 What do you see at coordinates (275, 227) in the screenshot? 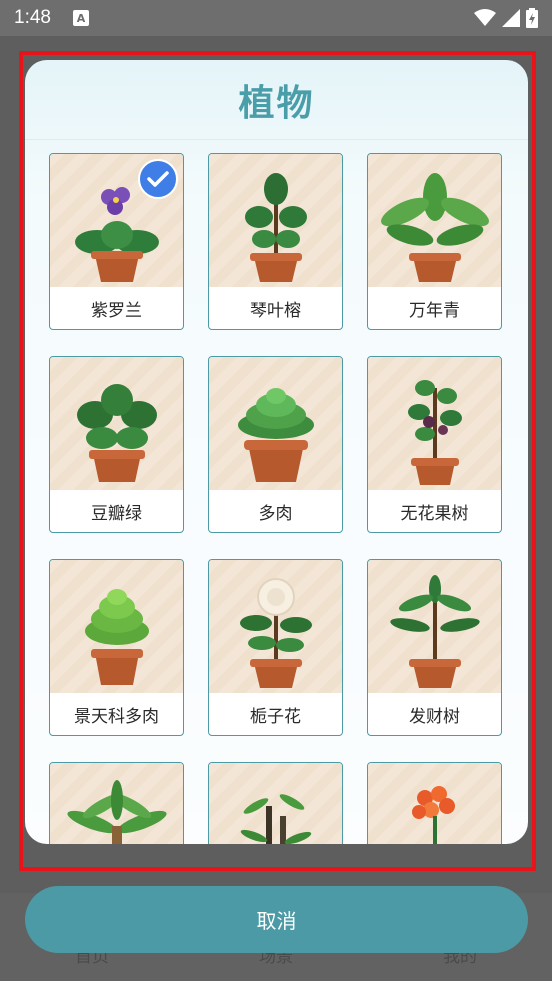
I see `fiddle-leaf-fig-icon` at bounding box center [275, 227].